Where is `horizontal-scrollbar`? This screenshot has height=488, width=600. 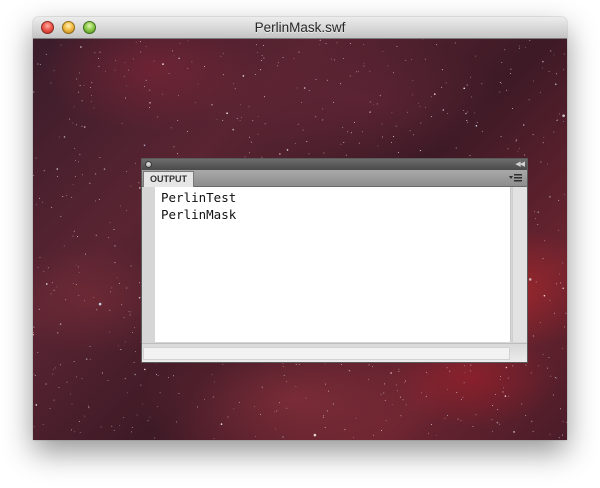 horizontal-scrollbar is located at coordinates (334, 352).